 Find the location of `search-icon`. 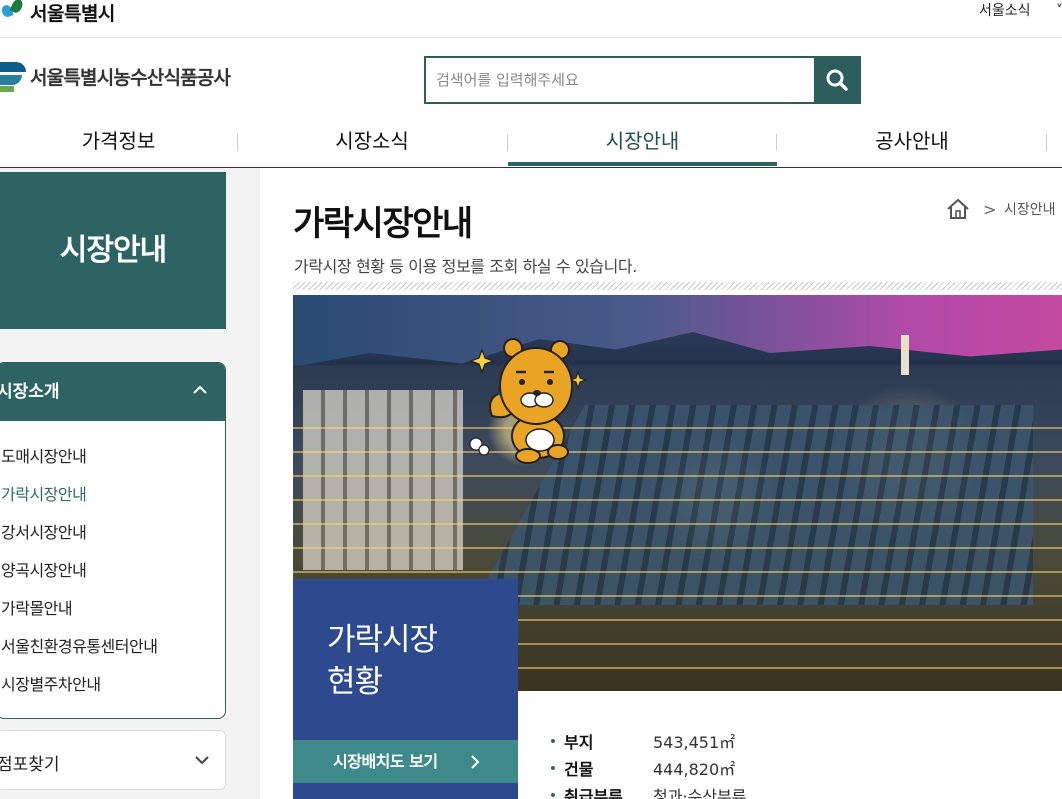

search-icon is located at coordinates (837, 80).